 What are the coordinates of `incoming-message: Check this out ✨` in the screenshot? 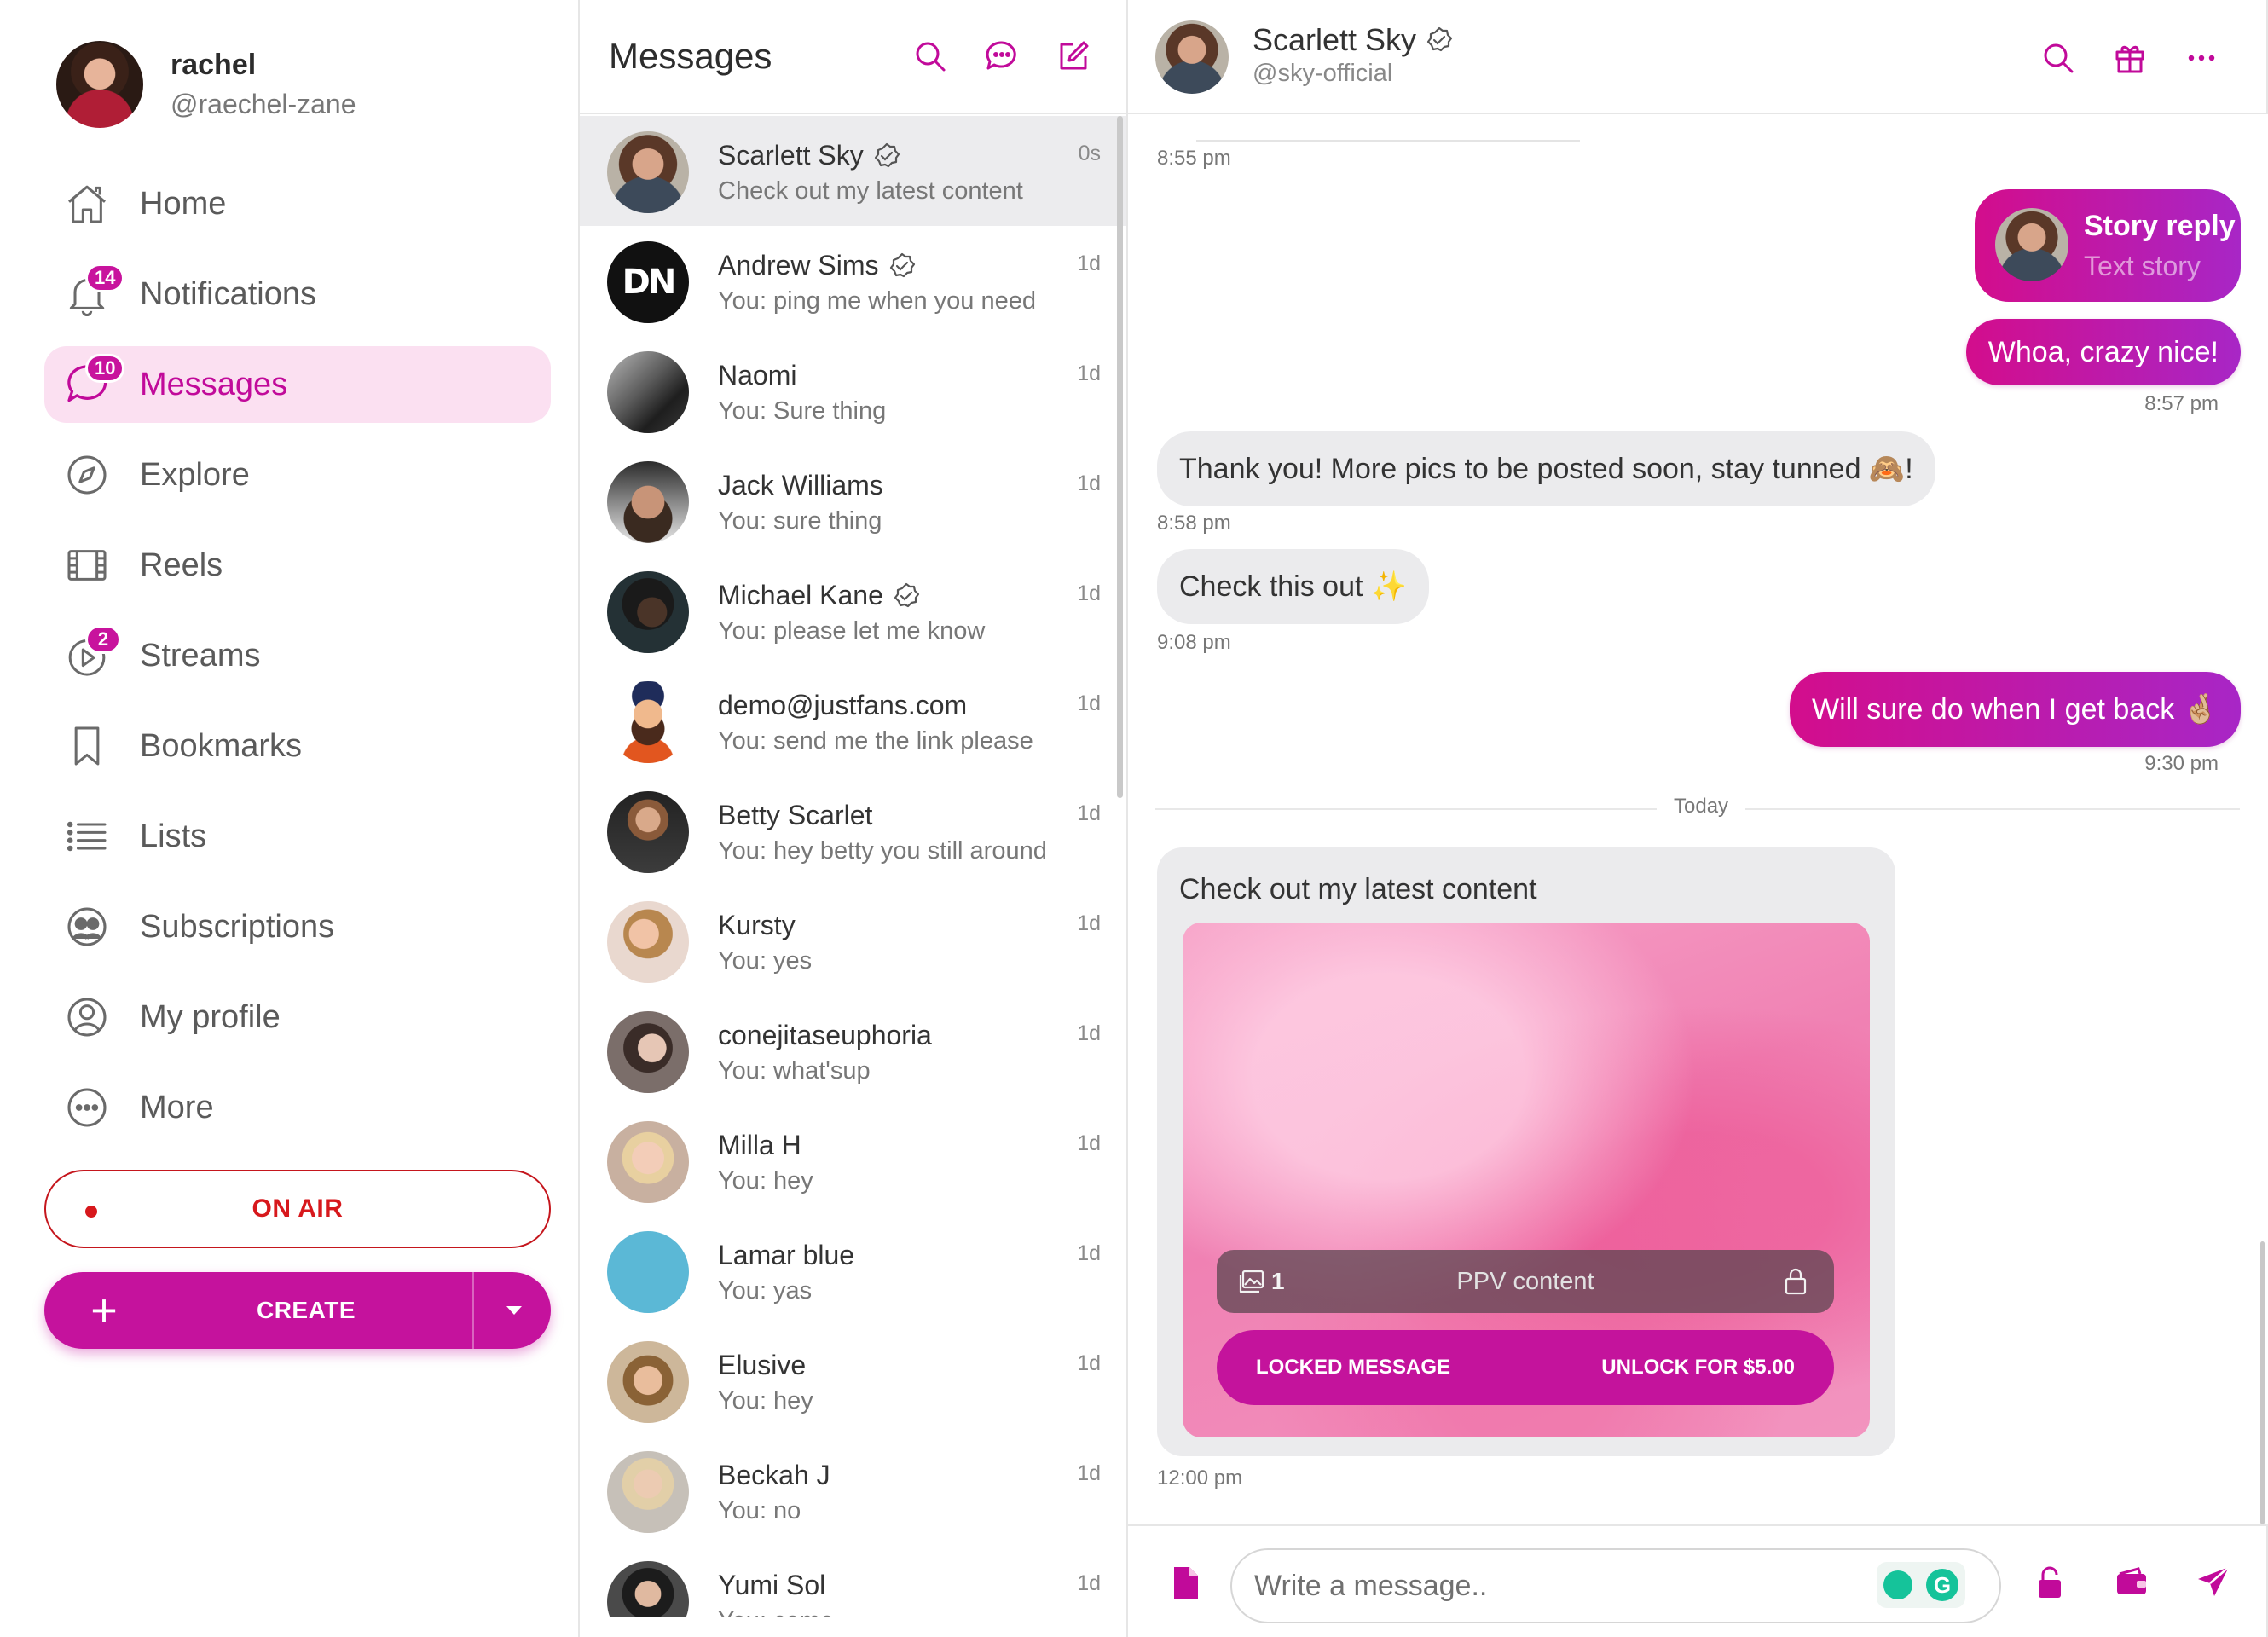 It's located at (1294, 586).